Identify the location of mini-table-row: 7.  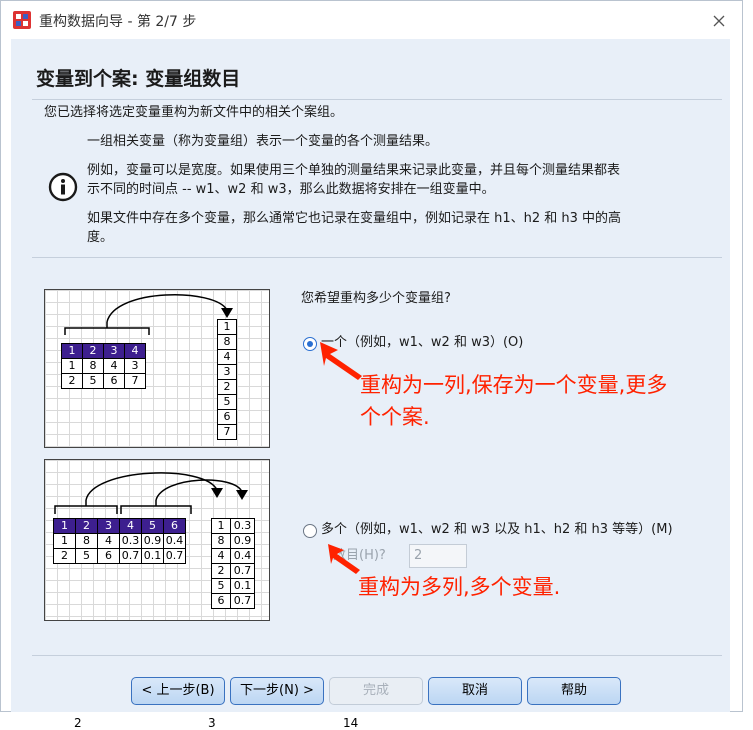
(227, 432).